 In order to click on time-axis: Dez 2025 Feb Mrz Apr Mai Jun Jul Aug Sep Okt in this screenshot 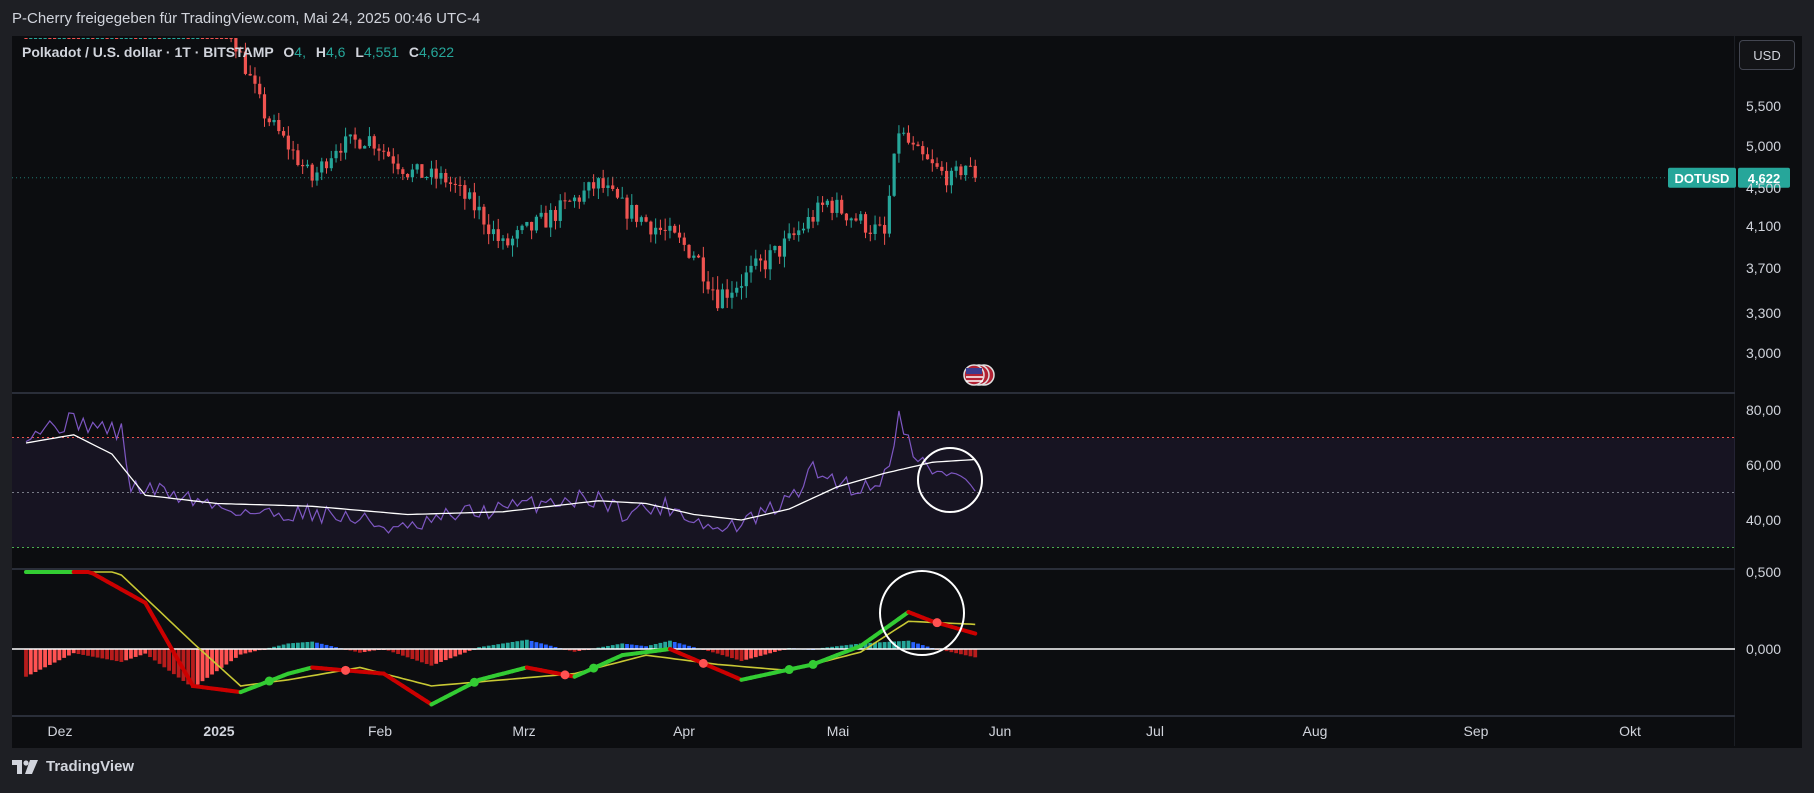, I will do `click(844, 731)`.